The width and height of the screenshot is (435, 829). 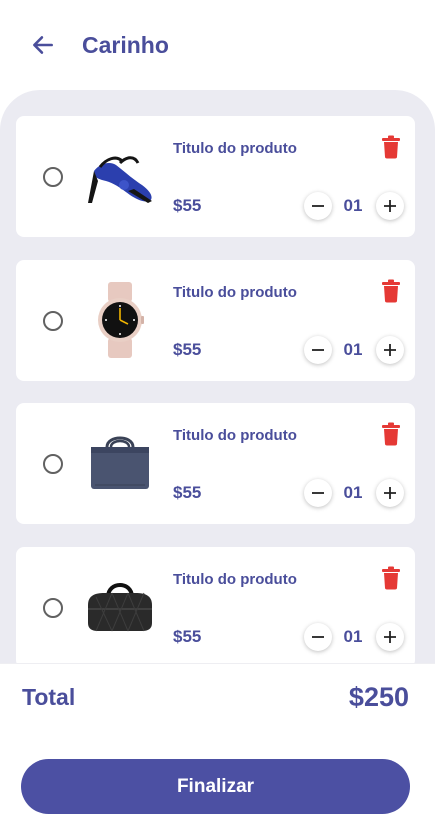 I want to click on app-bar: Carinho, so click(x=217, y=45).